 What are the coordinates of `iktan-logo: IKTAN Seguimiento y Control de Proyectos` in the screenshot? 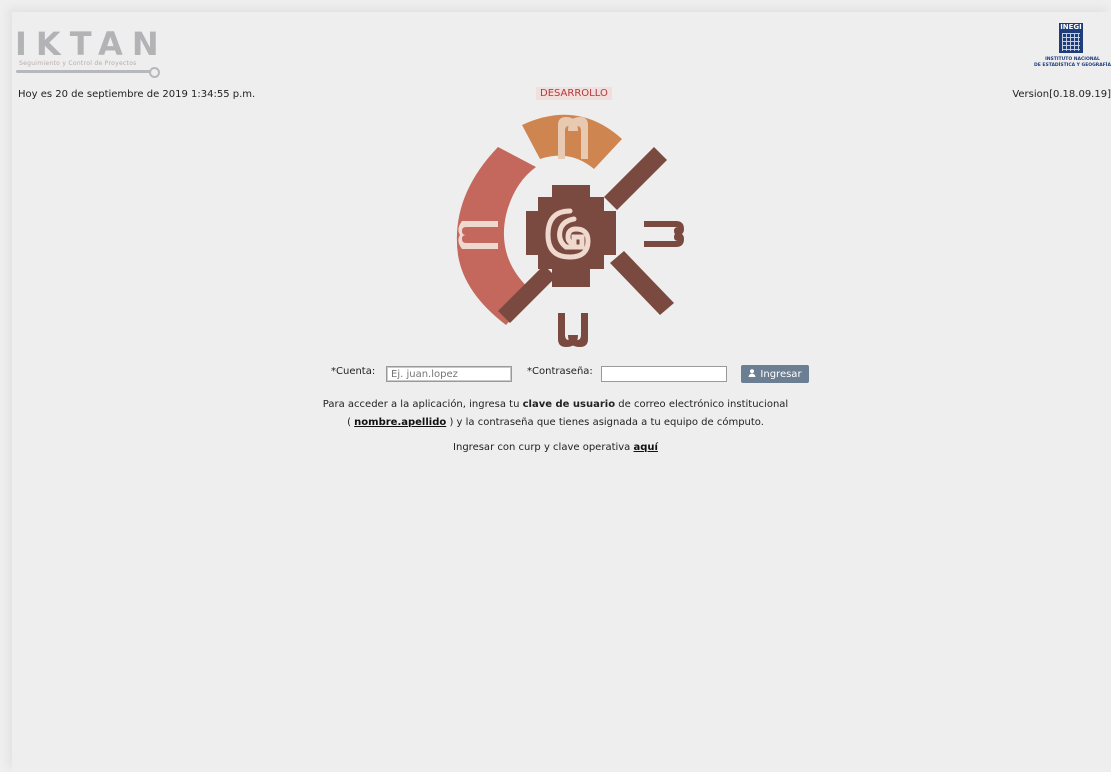 It's located at (90, 53).